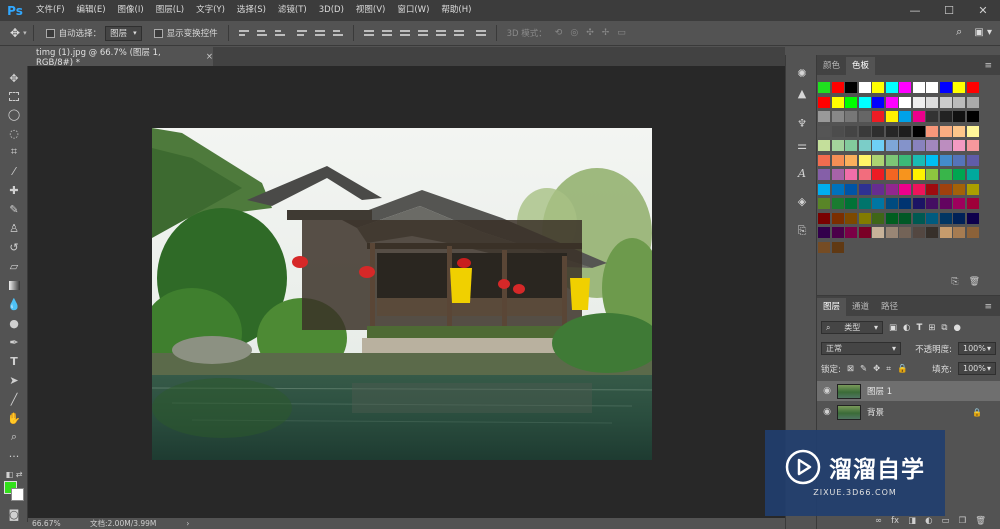  Describe the element at coordinates (559, 33) in the screenshot. I see `3d-orbit-icon: ⟲` at that location.